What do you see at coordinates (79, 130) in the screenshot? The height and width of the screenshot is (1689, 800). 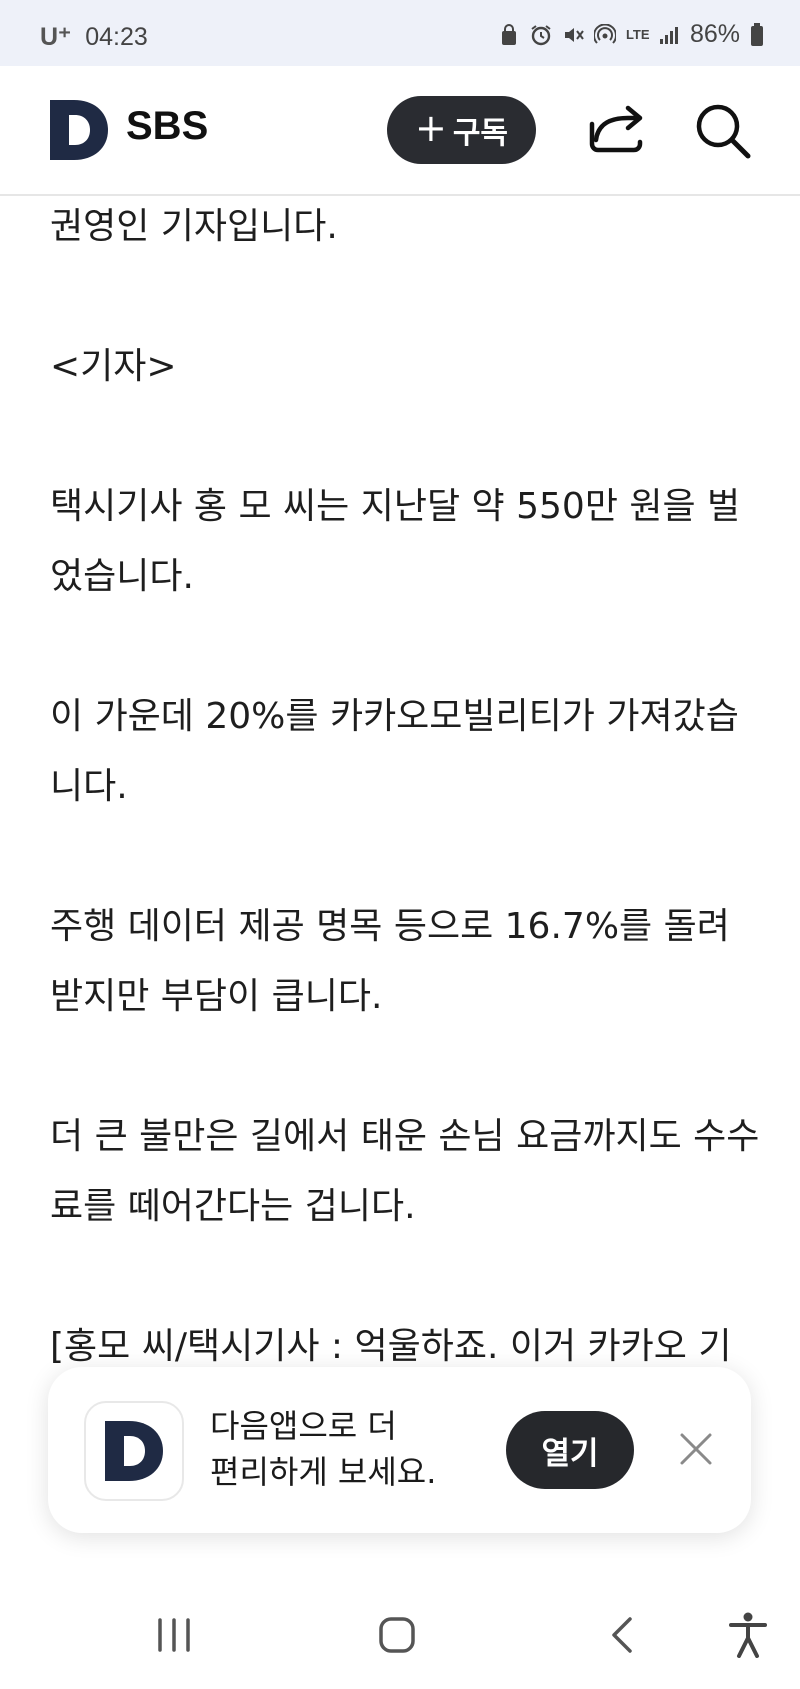 I see `daum-logo` at bounding box center [79, 130].